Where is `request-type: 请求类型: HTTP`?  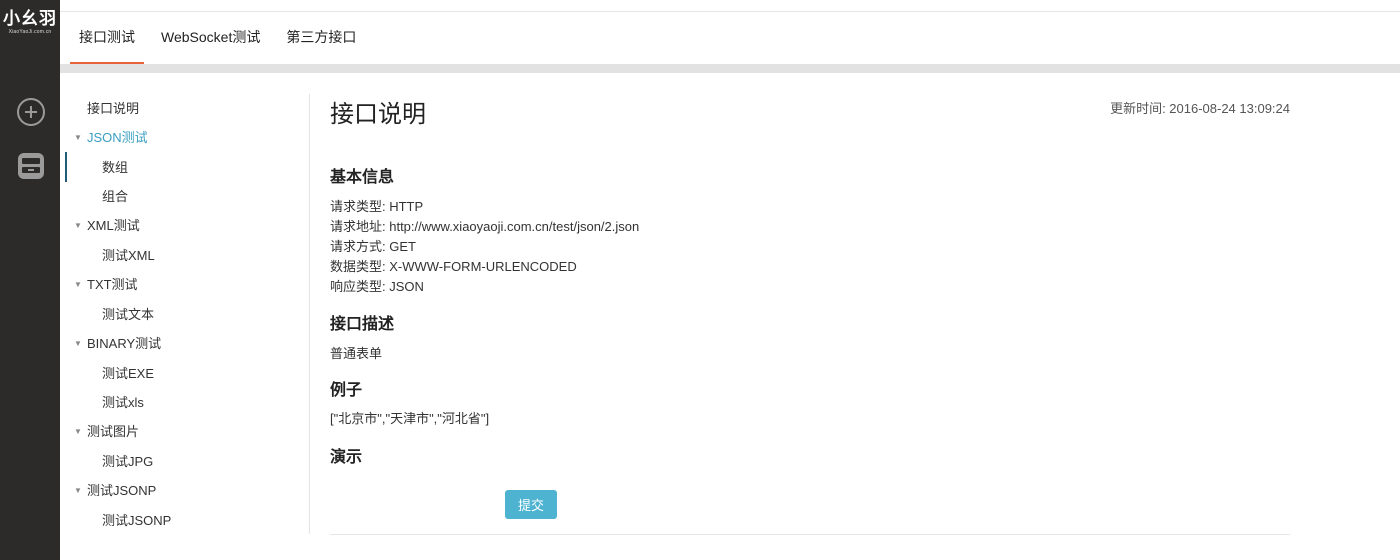
request-type: 请求类型: HTTP is located at coordinates (377, 206).